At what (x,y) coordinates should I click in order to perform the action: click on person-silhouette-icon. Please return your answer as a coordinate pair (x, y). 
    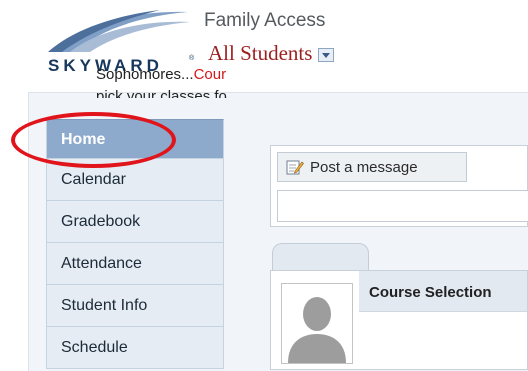
    Looking at the image, I should click on (317, 323).